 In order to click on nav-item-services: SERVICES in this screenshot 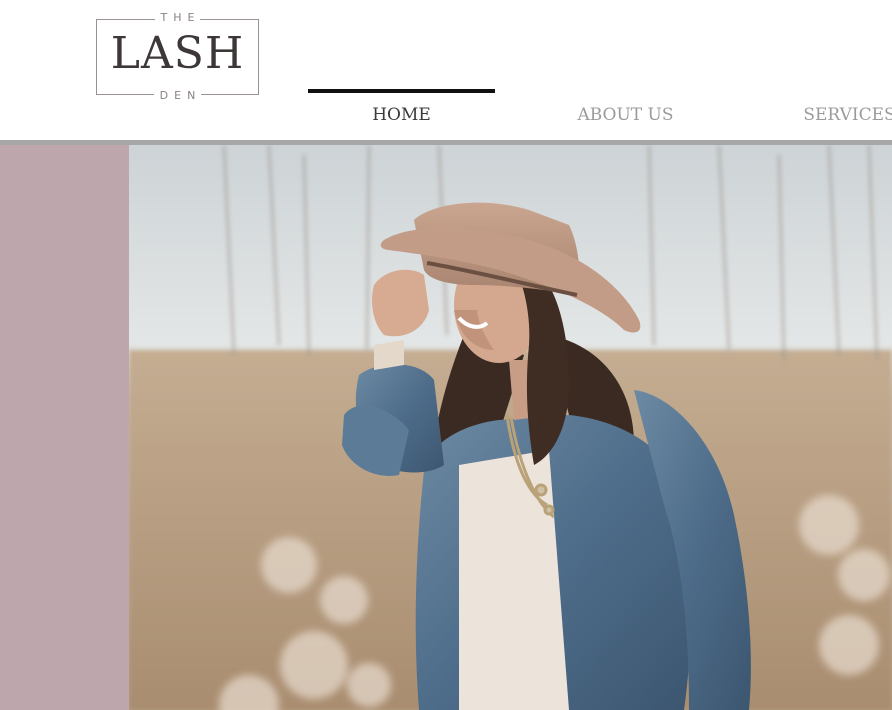, I will do `click(824, 111)`.